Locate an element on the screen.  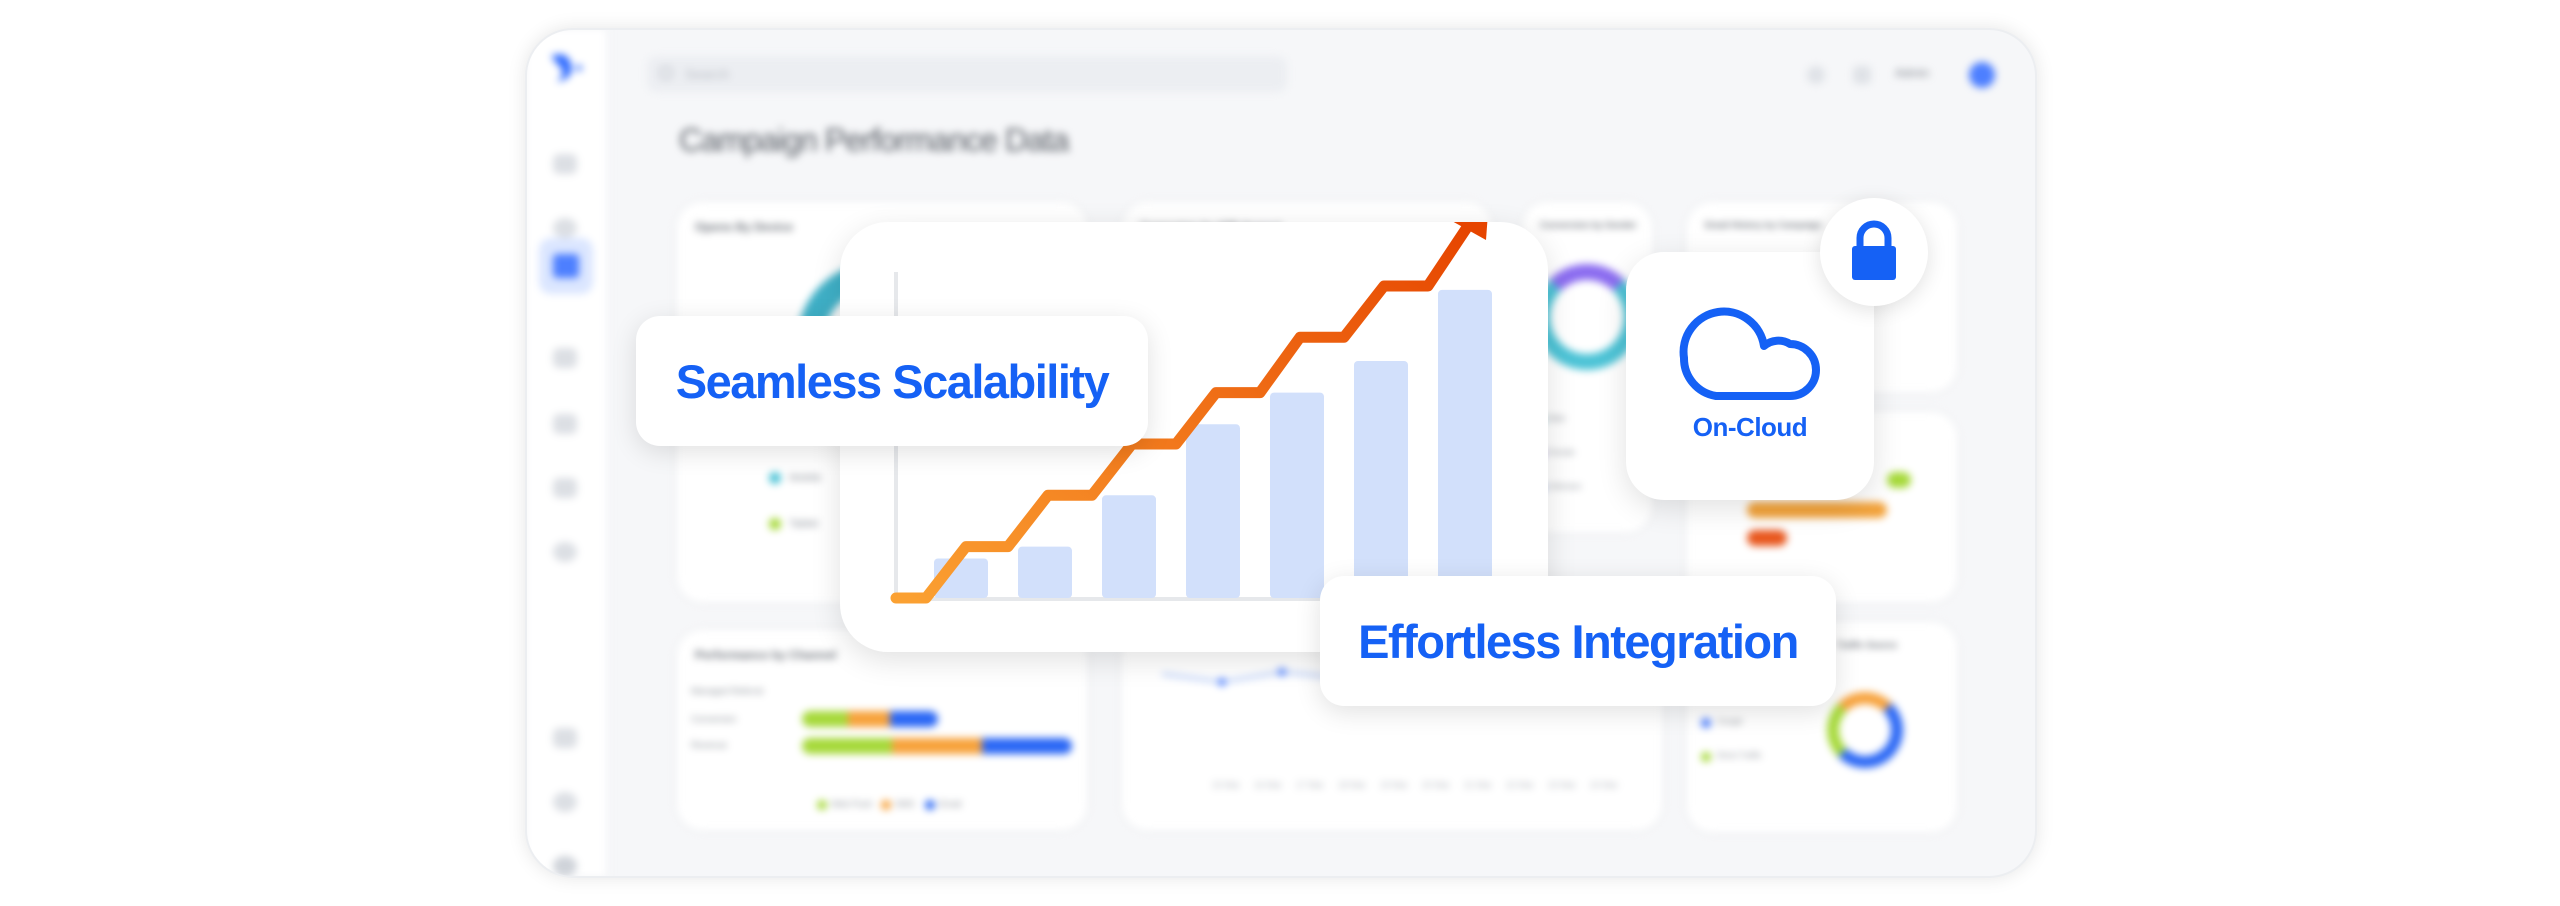
x-tick-label: 22 Mar is located at coordinates (1520, 785).